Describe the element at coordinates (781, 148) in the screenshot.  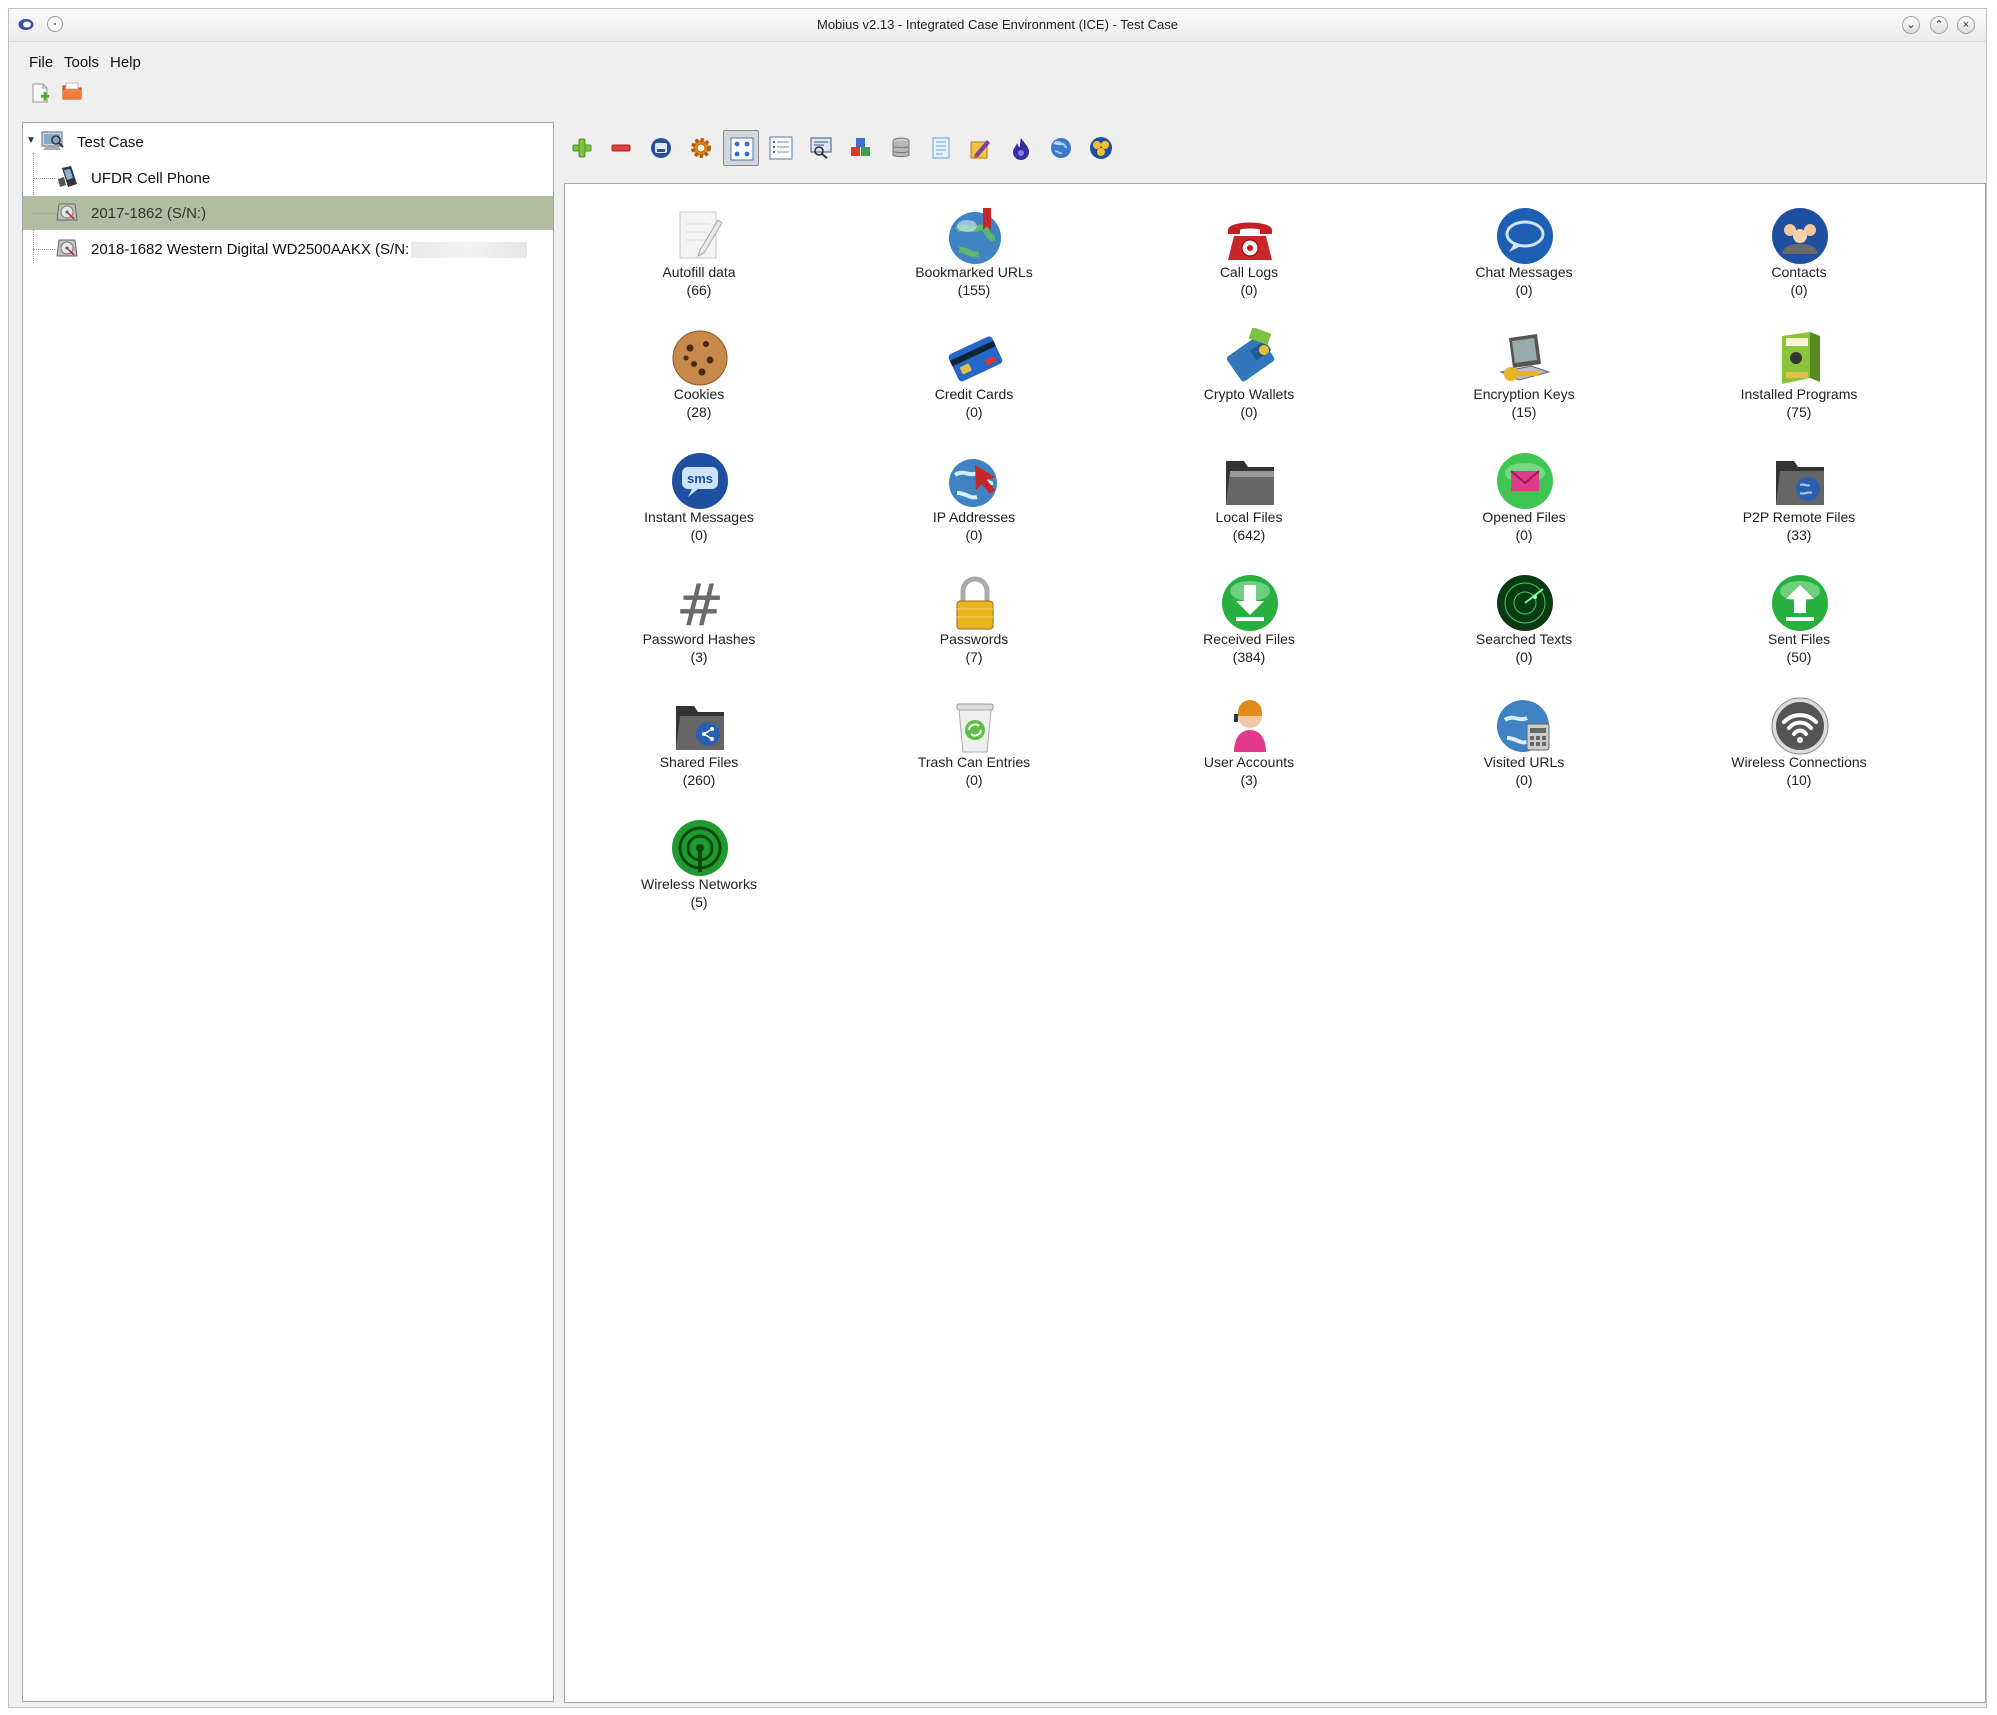
I see `list-view-button` at that location.